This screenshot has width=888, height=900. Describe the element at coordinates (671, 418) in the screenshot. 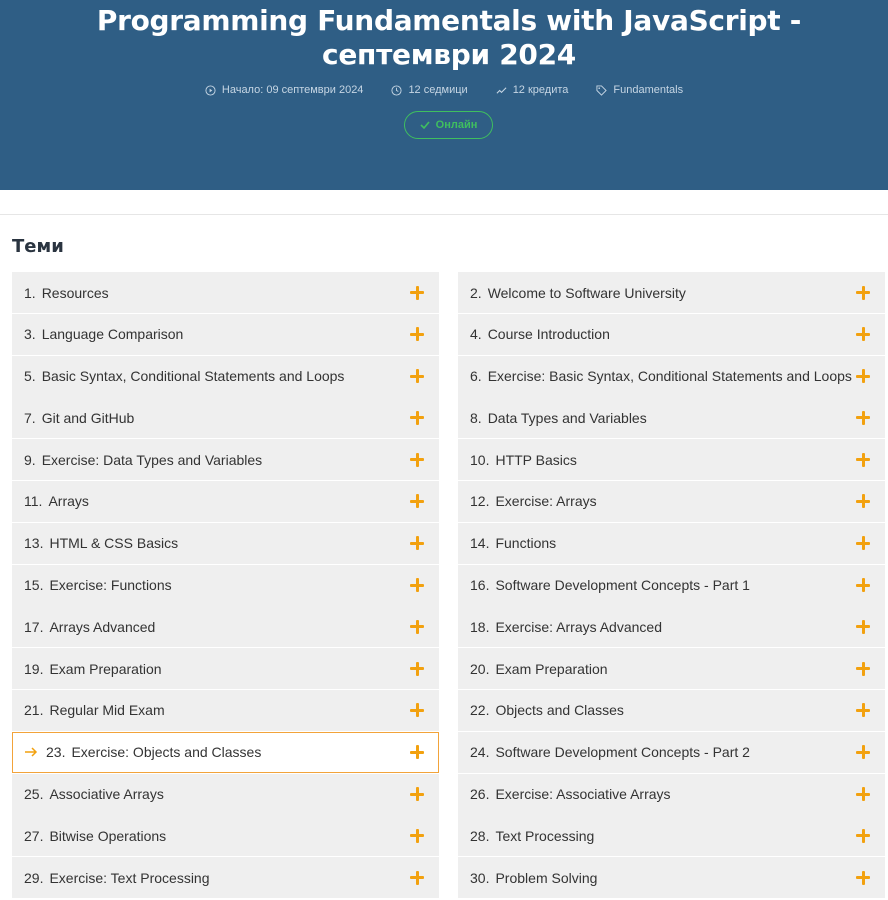

I see `topic-row: 8. Data Types and Variables` at that location.